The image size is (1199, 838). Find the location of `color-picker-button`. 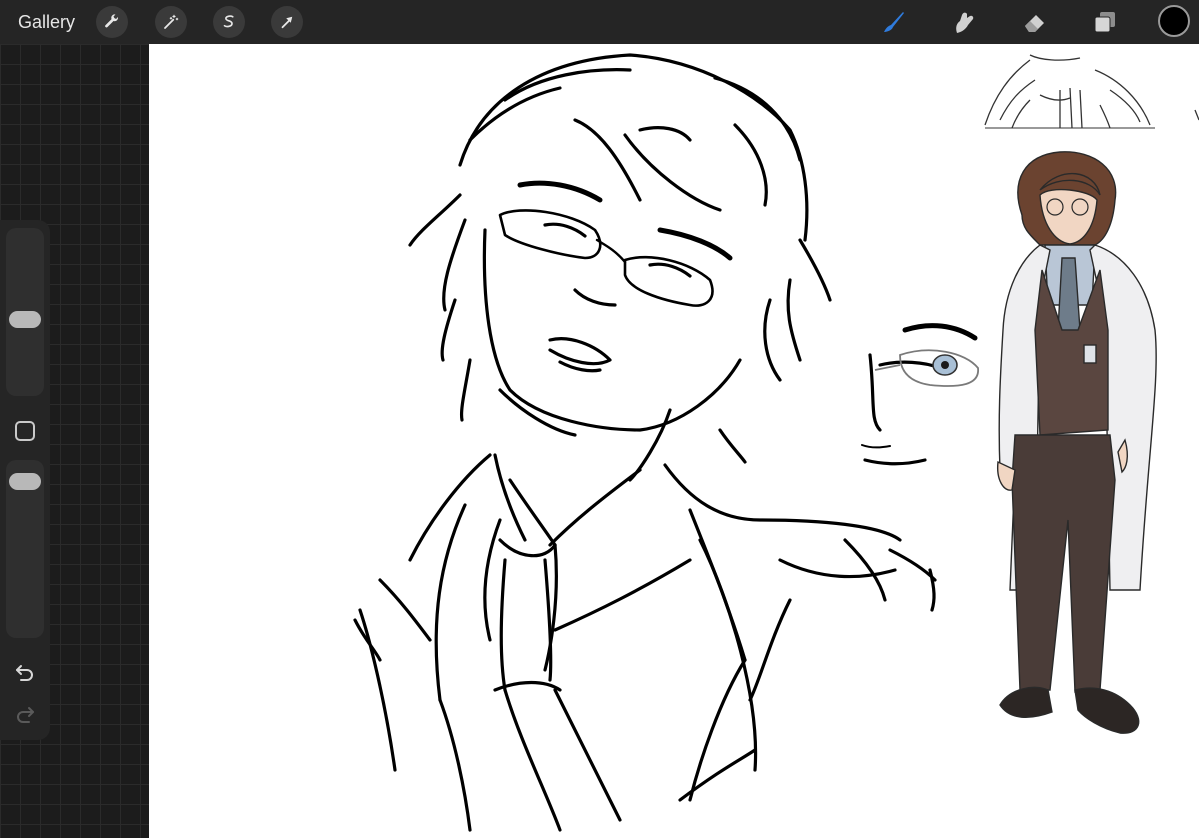

color-picker-button is located at coordinates (1174, 21).